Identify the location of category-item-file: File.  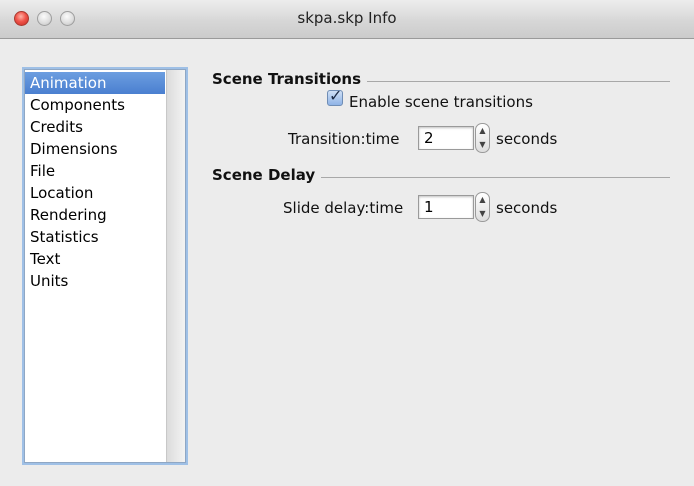
(95, 171).